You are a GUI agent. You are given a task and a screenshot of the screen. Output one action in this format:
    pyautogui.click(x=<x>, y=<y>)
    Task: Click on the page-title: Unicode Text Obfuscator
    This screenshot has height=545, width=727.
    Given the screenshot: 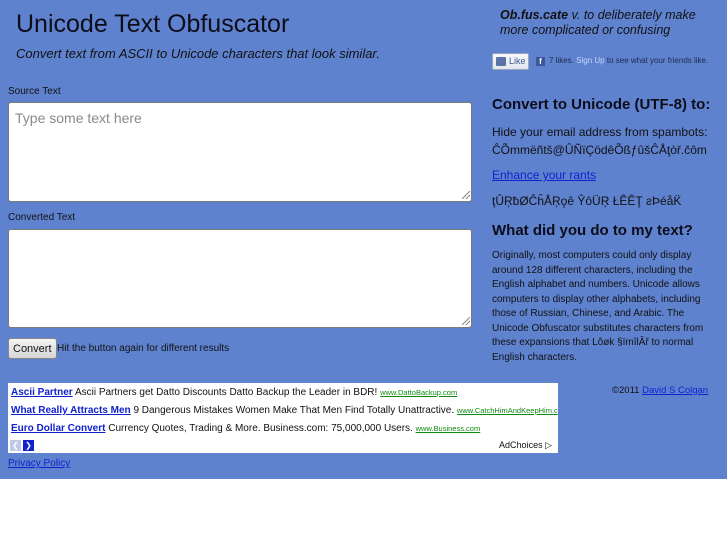 What is the action you would take?
    pyautogui.click(x=153, y=24)
    